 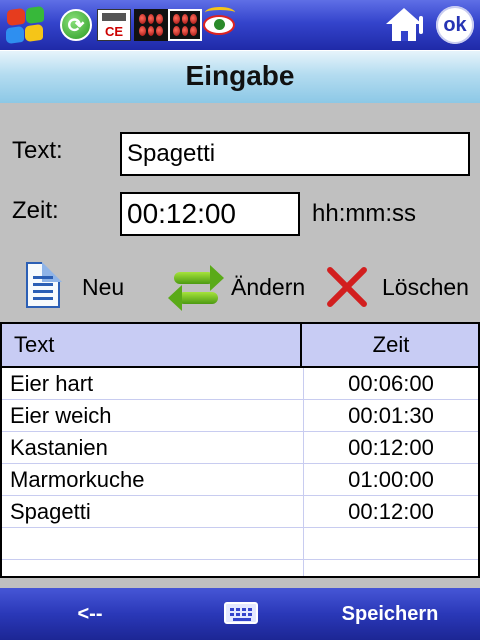 I want to click on ok-button: ok, so click(x=455, y=25).